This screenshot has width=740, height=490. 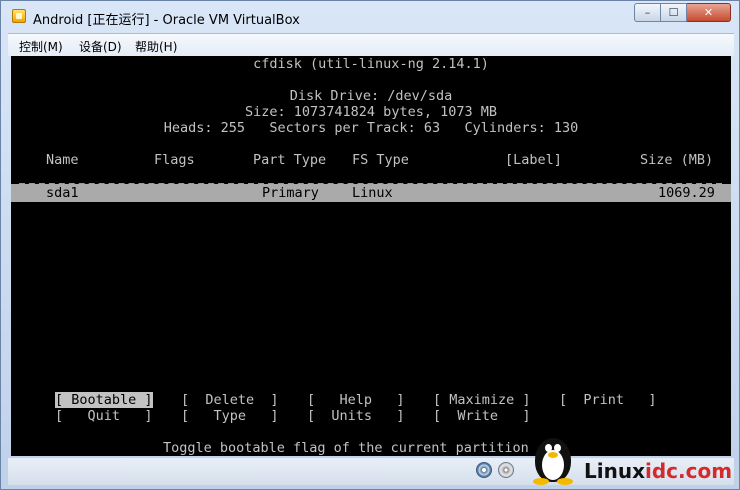 What do you see at coordinates (506, 470) in the screenshot?
I see `optical-drive-icon` at bounding box center [506, 470].